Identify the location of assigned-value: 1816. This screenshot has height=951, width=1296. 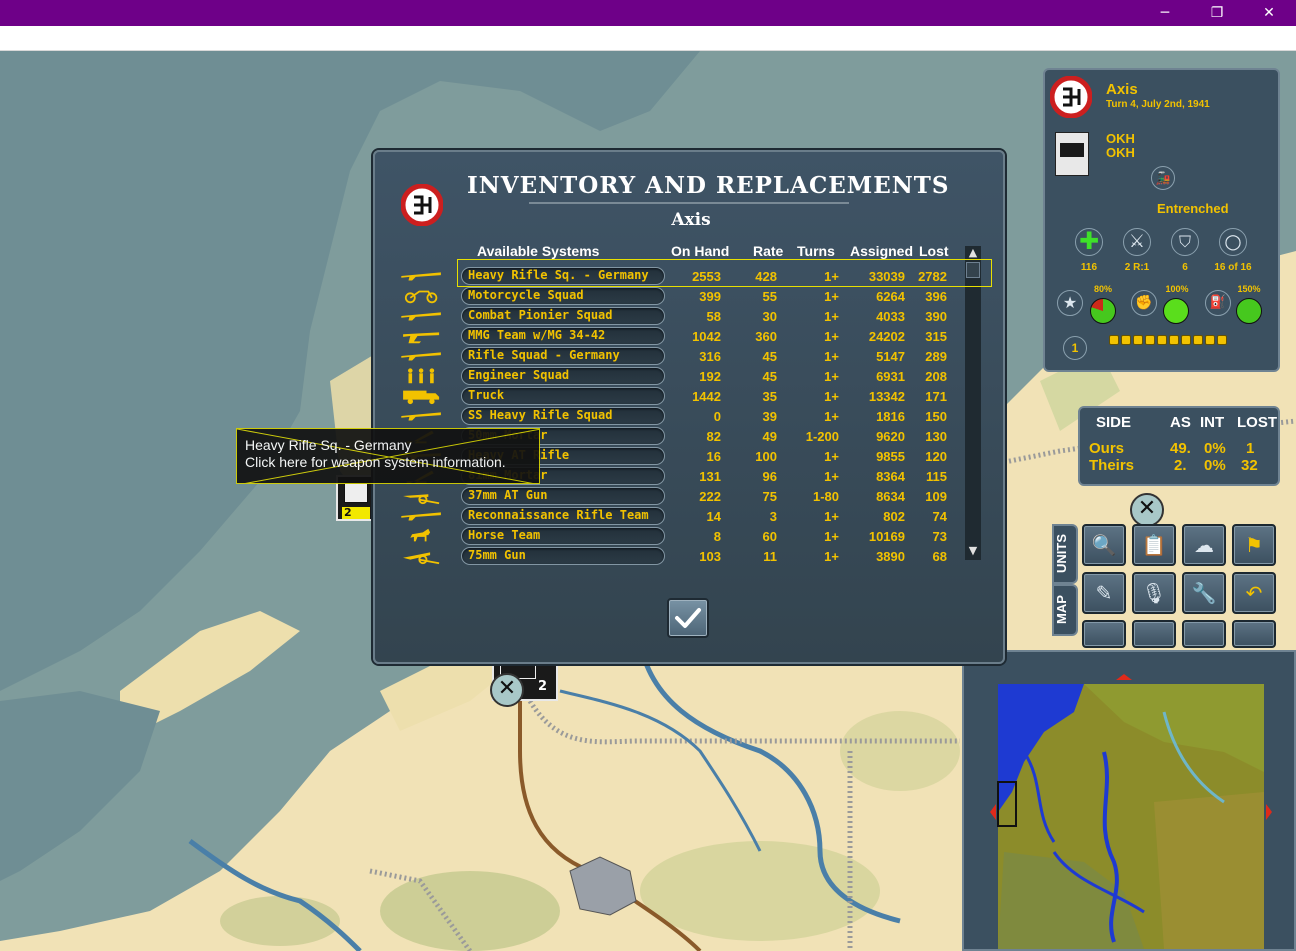
(890, 416).